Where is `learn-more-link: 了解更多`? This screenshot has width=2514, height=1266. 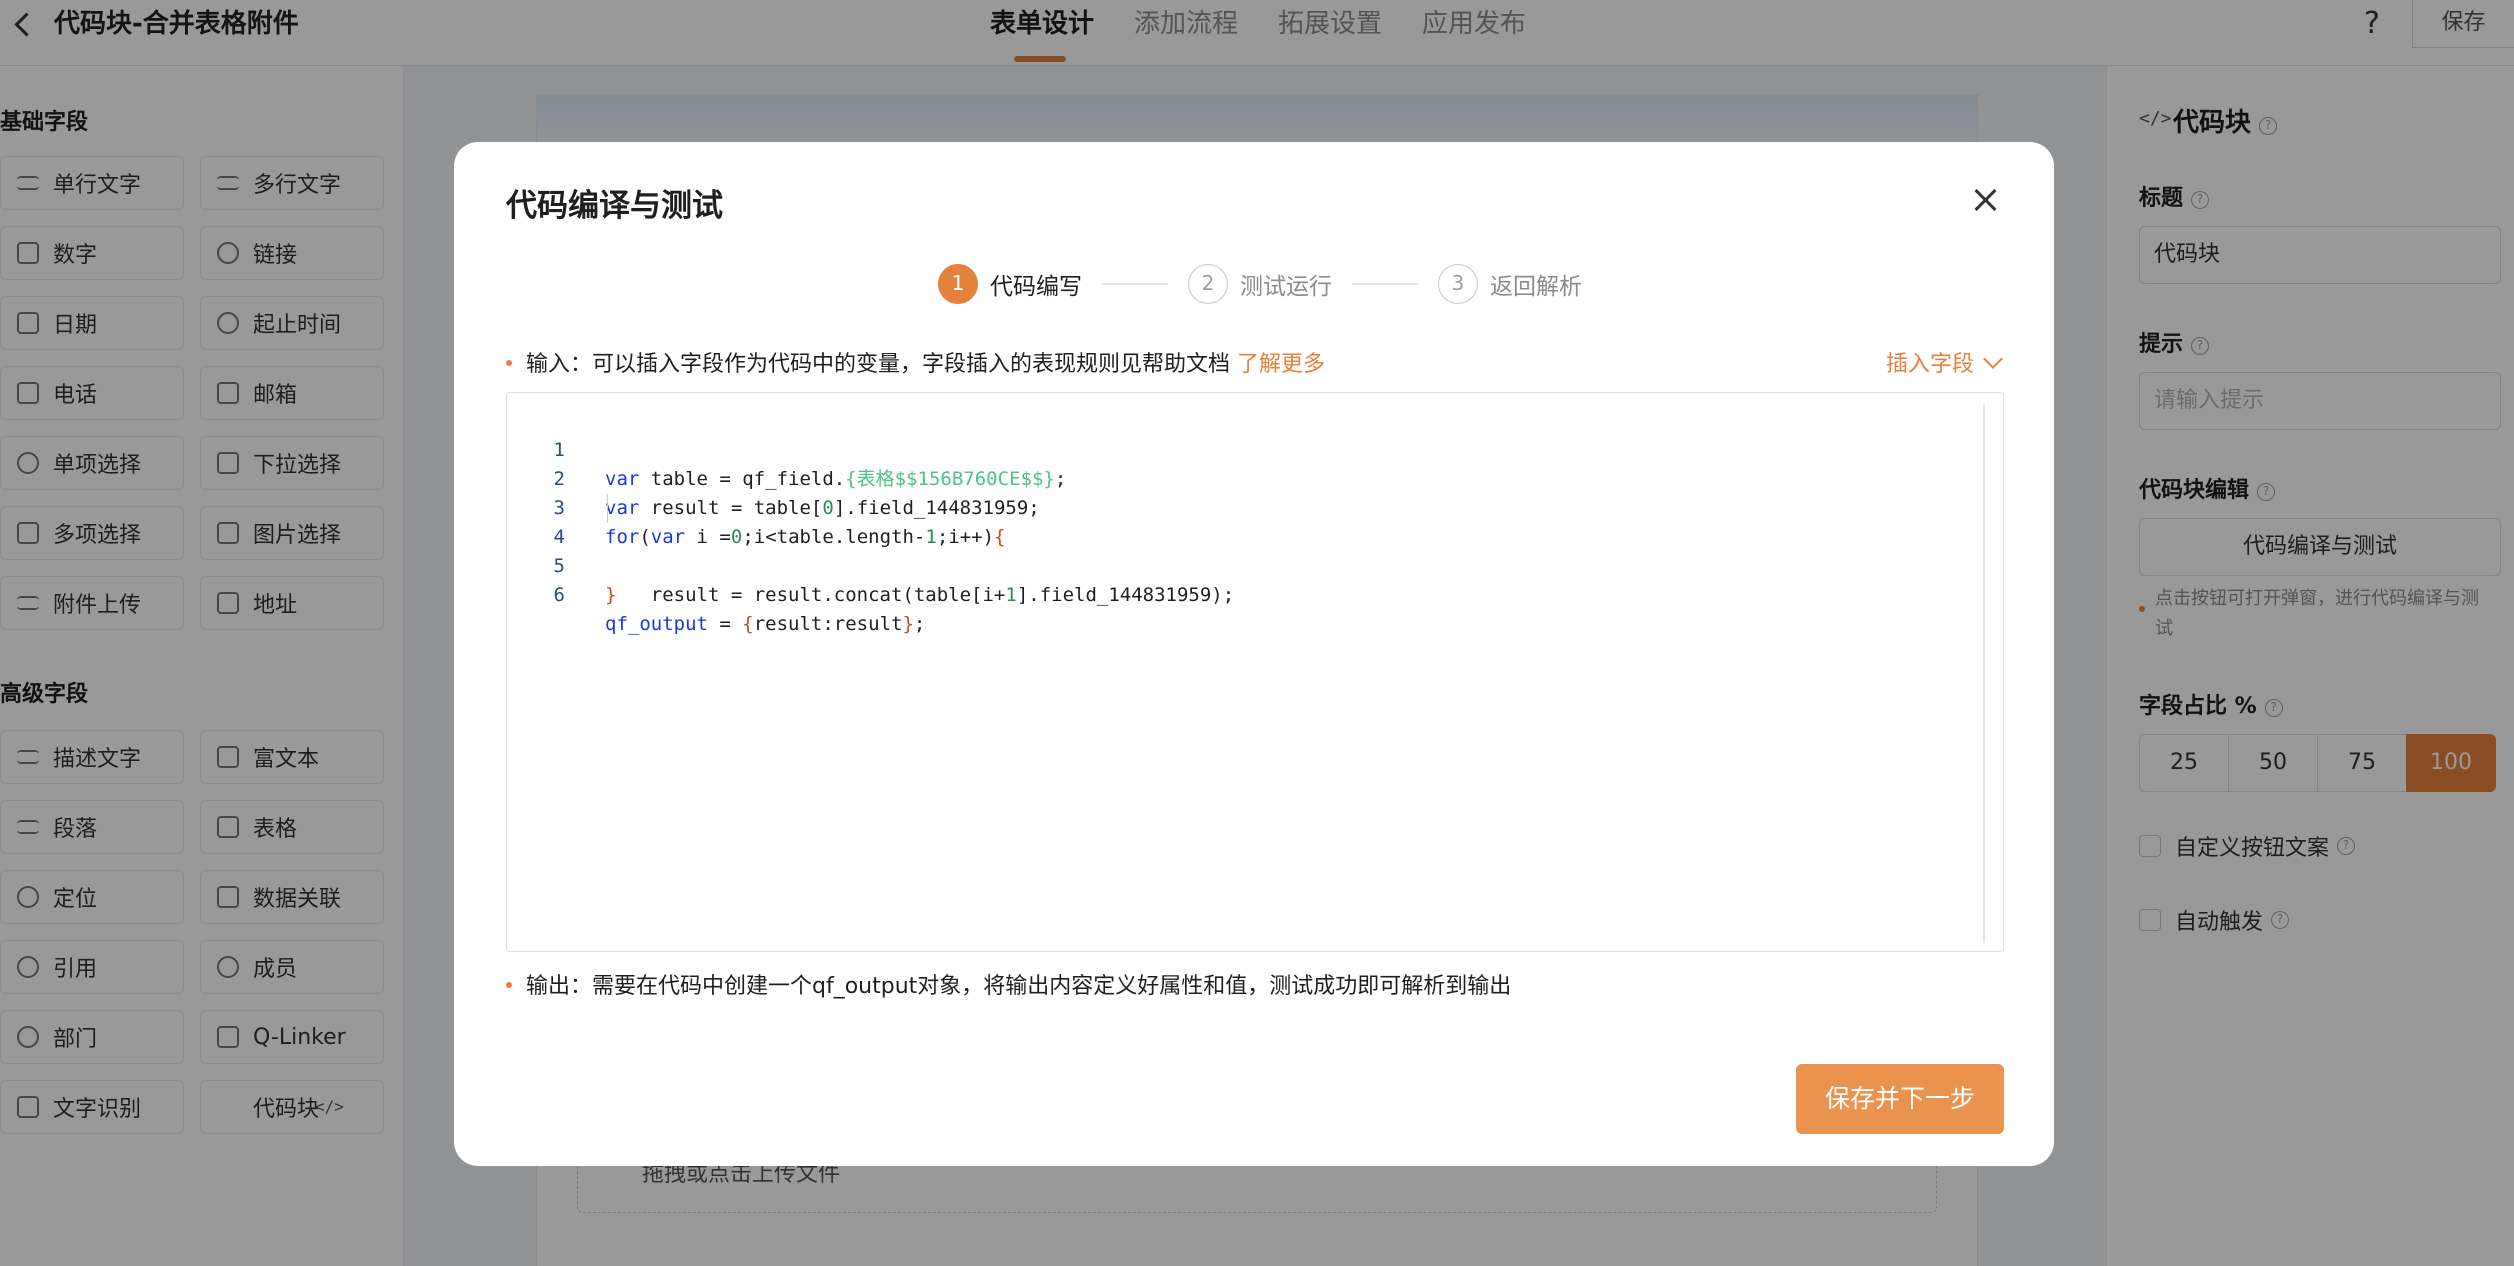 learn-more-link: 了解更多 is located at coordinates (1281, 364).